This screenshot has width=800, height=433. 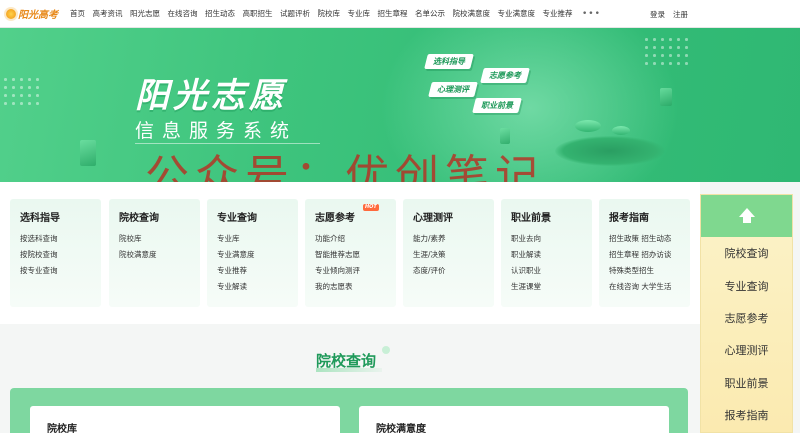 I want to click on sidebar-items: 院校查询 专业查询 志愿参考 心理测评 职业前景 报考指南, so click(x=746, y=334).